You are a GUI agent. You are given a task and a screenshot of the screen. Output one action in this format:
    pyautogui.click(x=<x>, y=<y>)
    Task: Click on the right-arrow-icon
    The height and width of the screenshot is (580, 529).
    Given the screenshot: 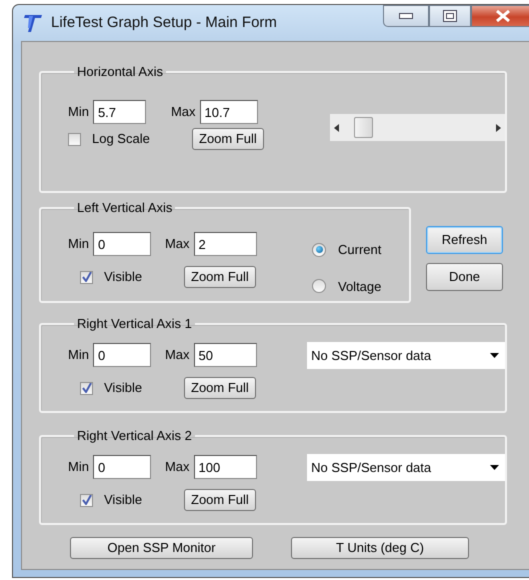 What is the action you would take?
    pyautogui.click(x=498, y=128)
    